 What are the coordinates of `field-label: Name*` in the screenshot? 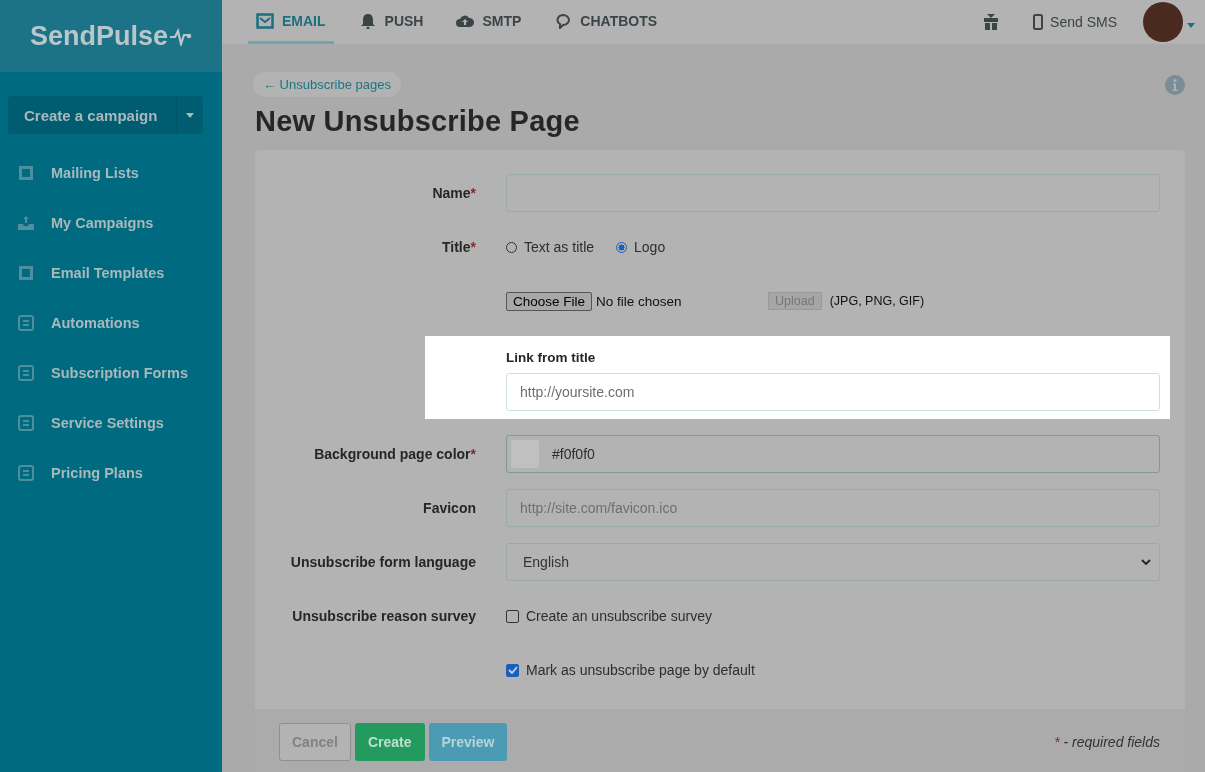 It's located at (453, 193).